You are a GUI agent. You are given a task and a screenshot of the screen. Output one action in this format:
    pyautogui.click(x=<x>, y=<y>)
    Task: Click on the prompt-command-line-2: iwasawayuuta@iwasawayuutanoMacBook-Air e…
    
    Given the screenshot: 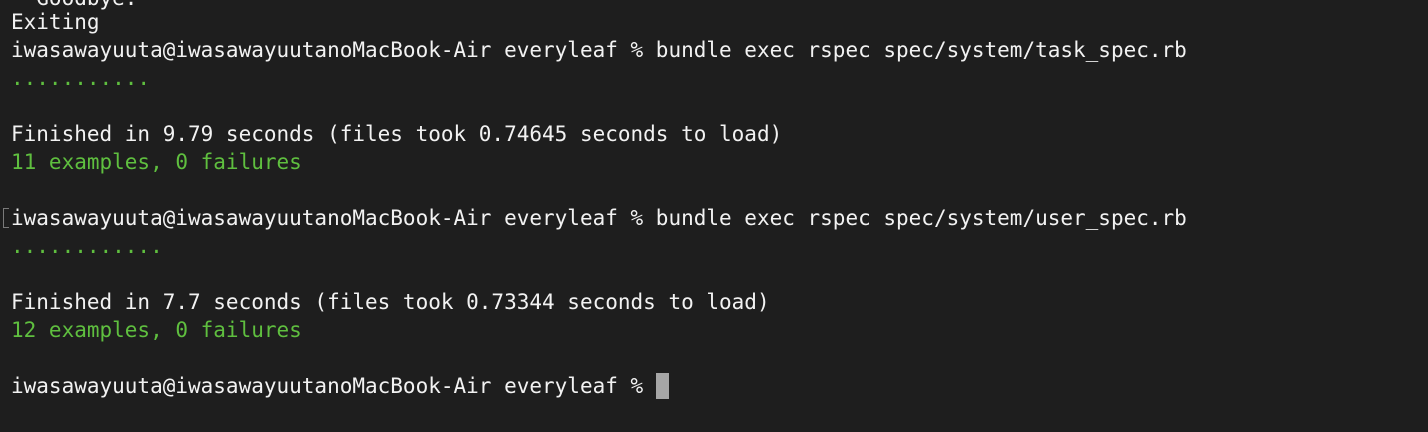 What is the action you would take?
    pyautogui.click(x=599, y=218)
    